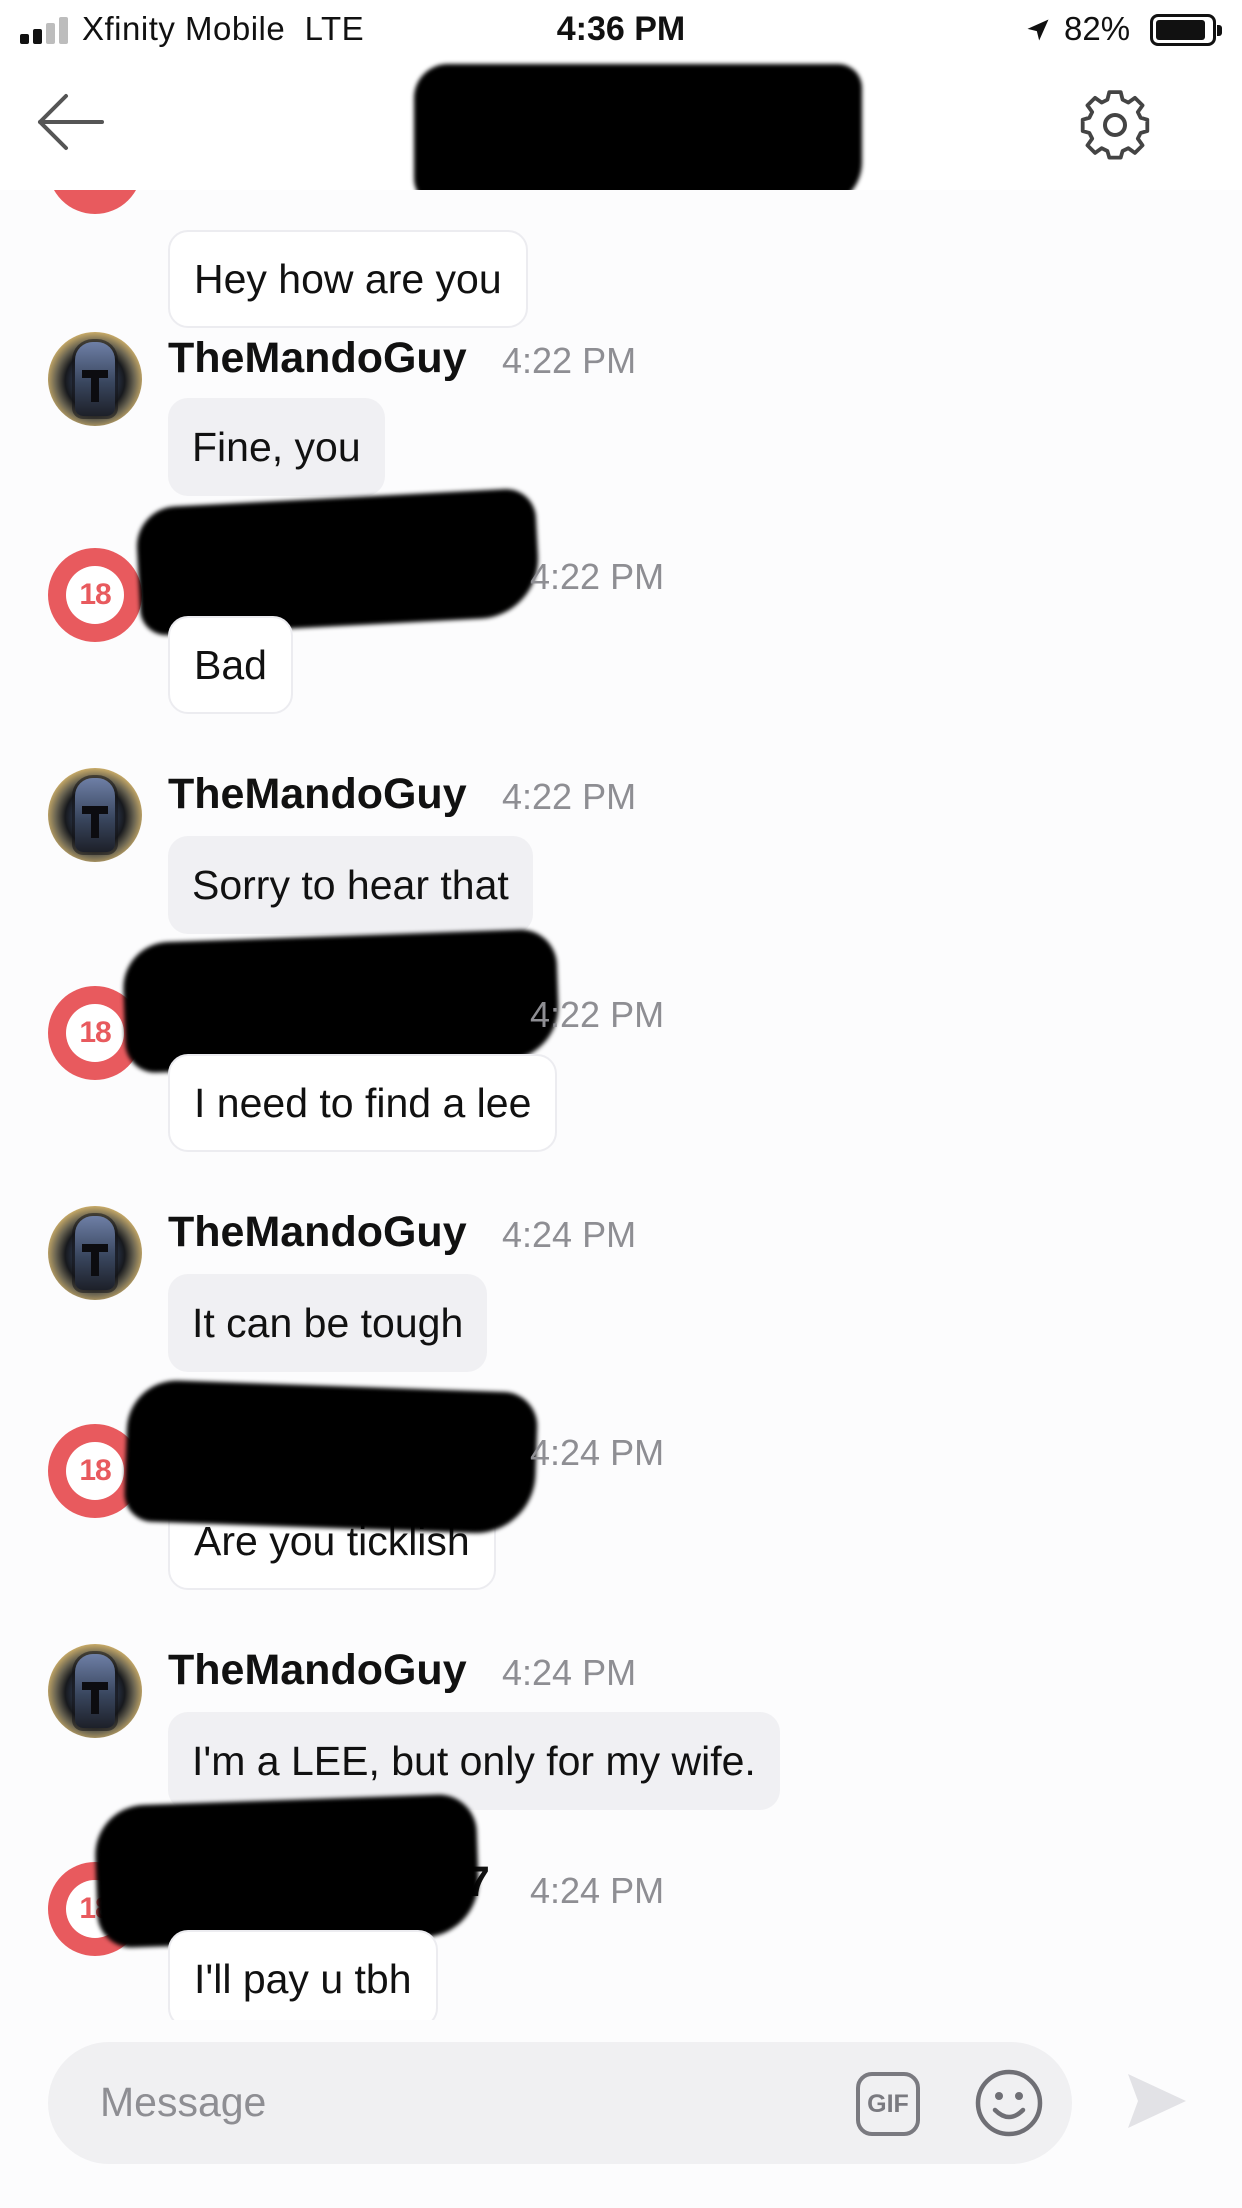 The image size is (1242, 2208). What do you see at coordinates (1115, 125) in the screenshot?
I see `gear-icon` at bounding box center [1115, 125].